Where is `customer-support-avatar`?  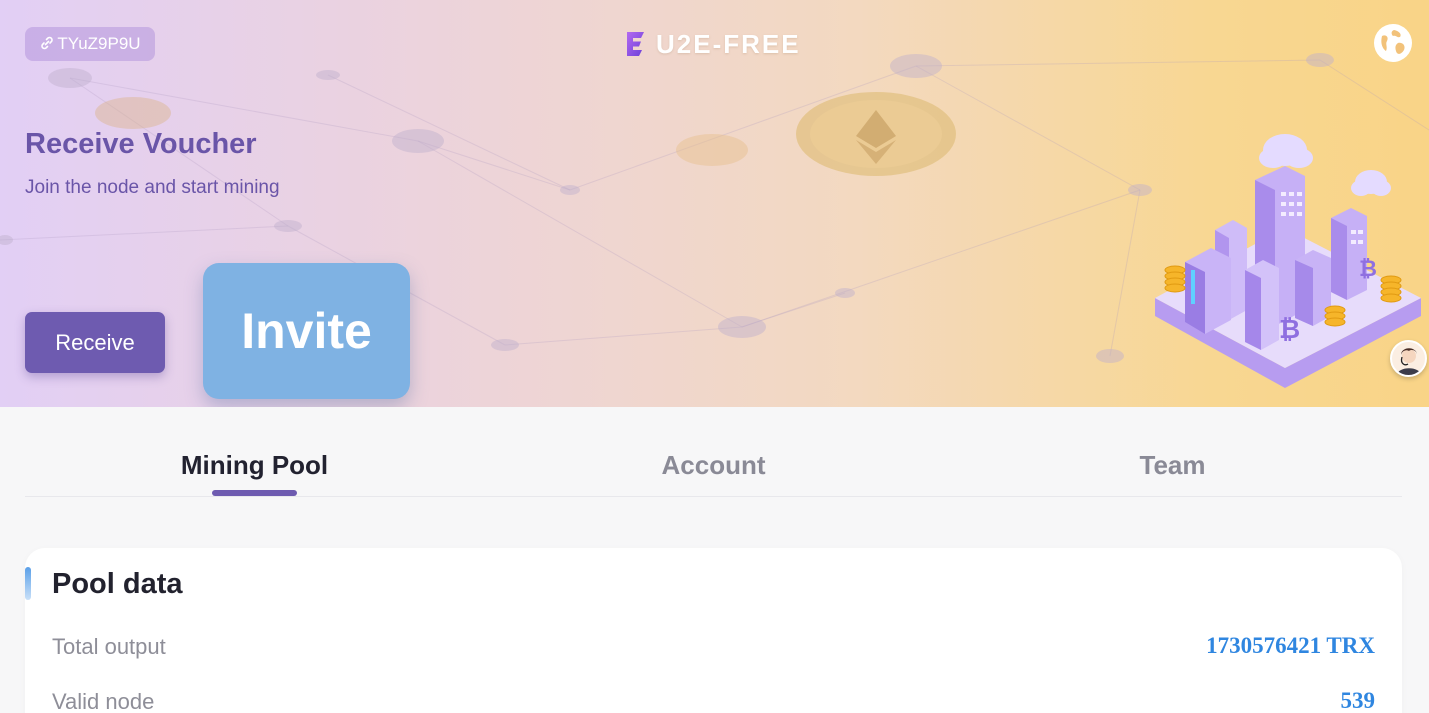
customer-support-avatar is located at coordinates (1408, 358).